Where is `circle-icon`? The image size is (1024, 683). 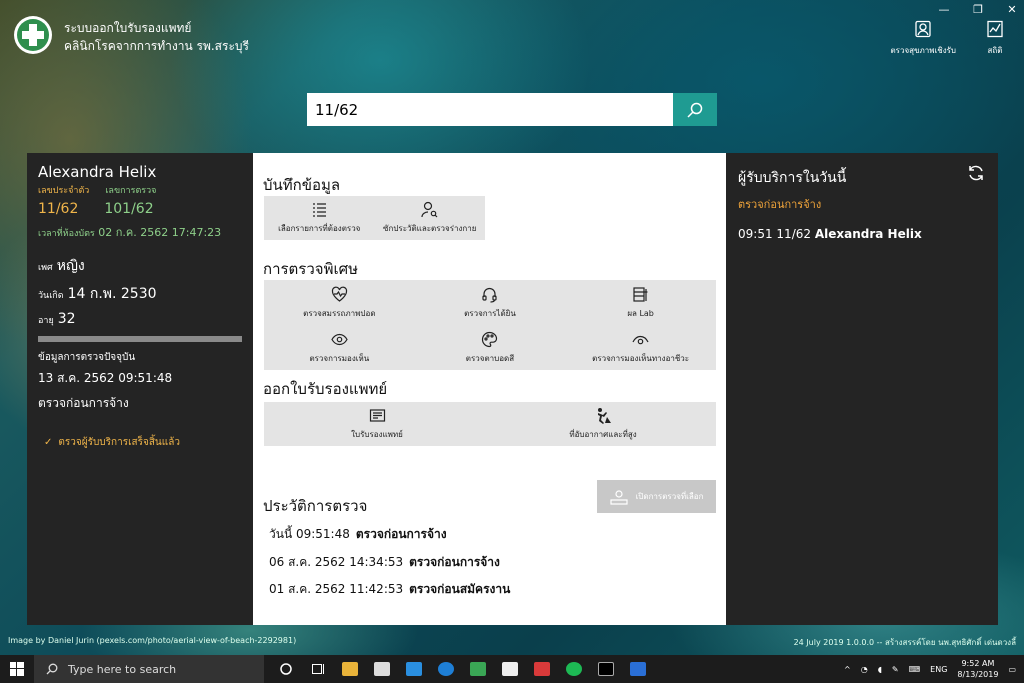 circle-icon is located at coordinates (286, 669).